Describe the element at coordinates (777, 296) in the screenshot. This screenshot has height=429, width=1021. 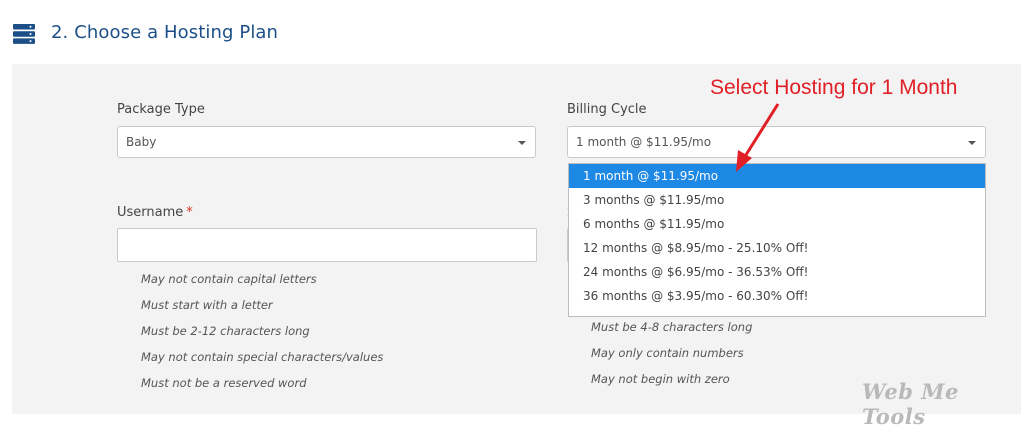
I see `billing-option: 36 months @ $3.95/mo - 60.30% Off!` at that location.